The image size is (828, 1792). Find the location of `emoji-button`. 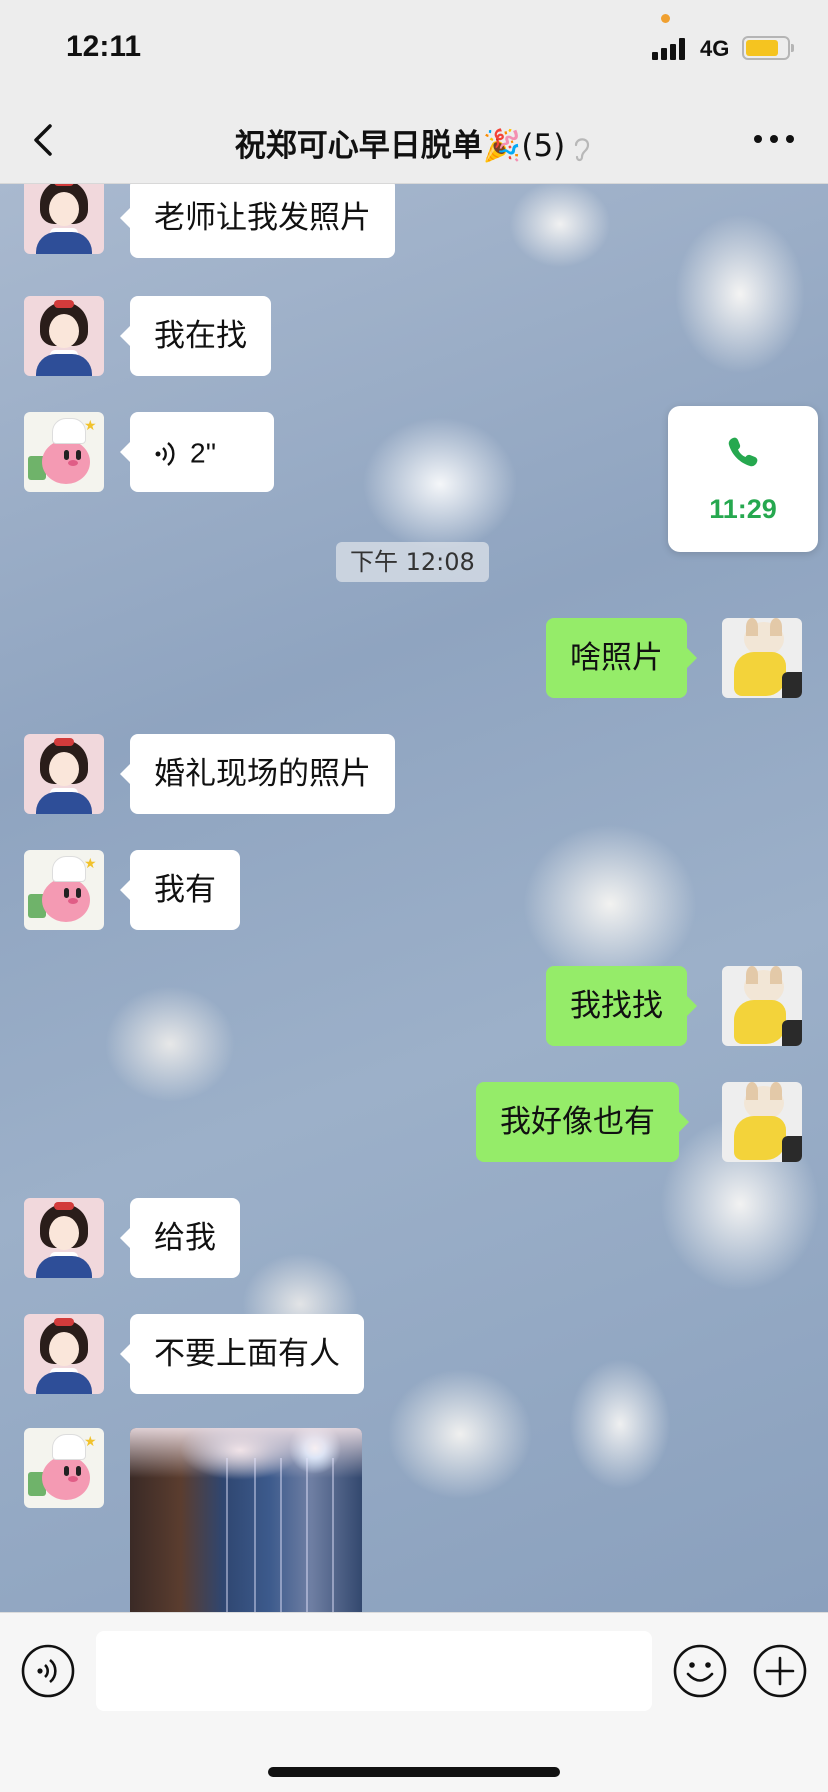

emoji-button is located at coordinates (700, 1671).